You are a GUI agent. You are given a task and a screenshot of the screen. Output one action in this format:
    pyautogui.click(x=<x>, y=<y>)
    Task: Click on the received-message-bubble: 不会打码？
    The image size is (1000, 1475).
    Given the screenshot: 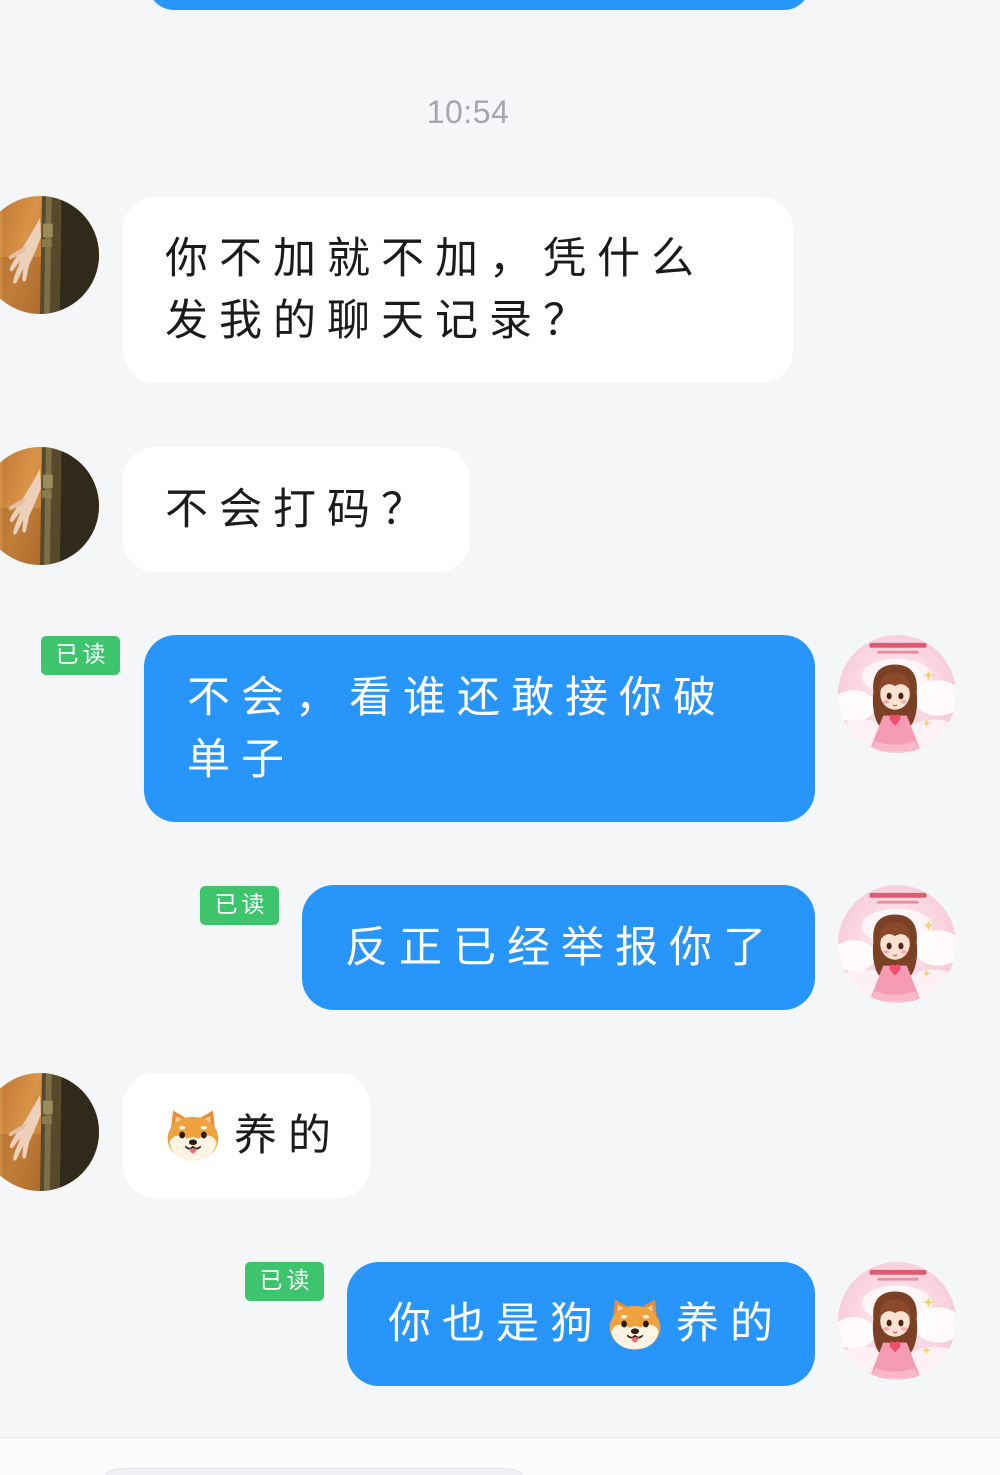 What is the action you would take?
    pyautogui.click(x=296, y=509)
    